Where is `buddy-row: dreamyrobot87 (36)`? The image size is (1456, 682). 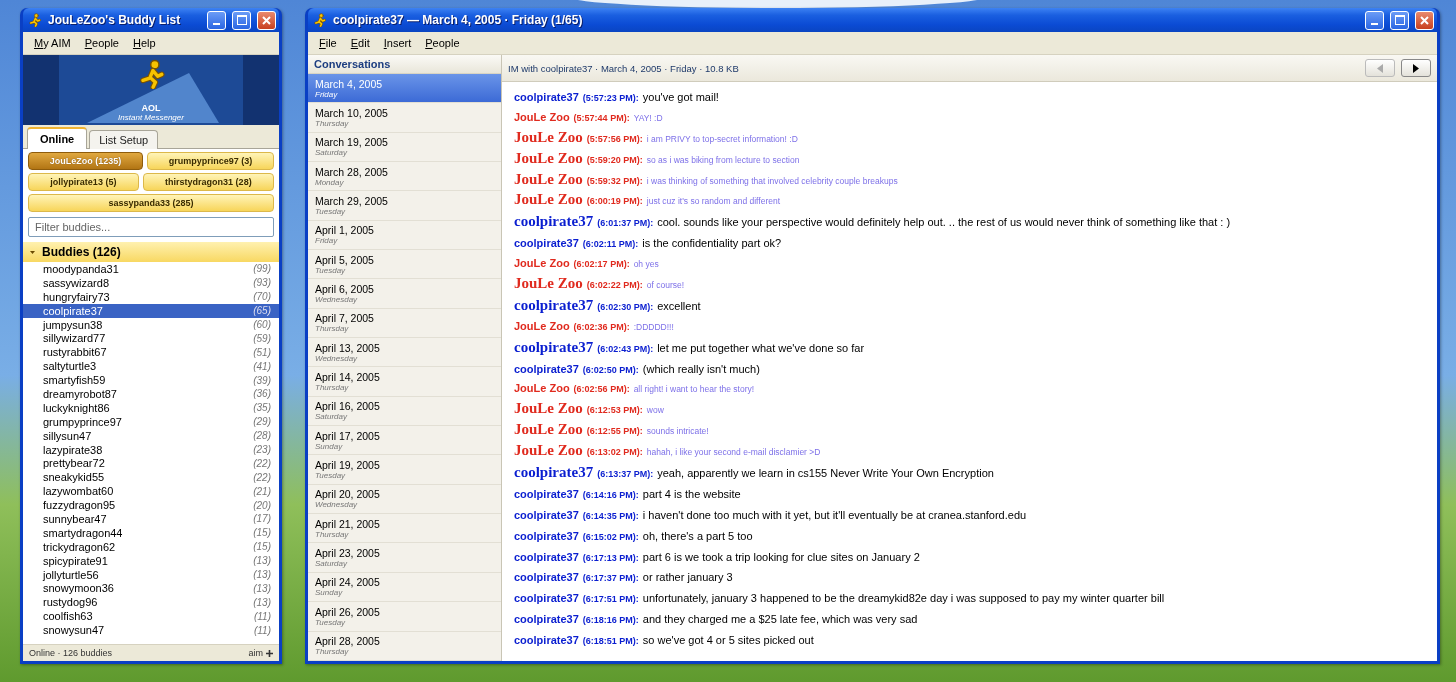
buddy-row: dreamyrobot87 (36) is located at coordinates (151, 394).